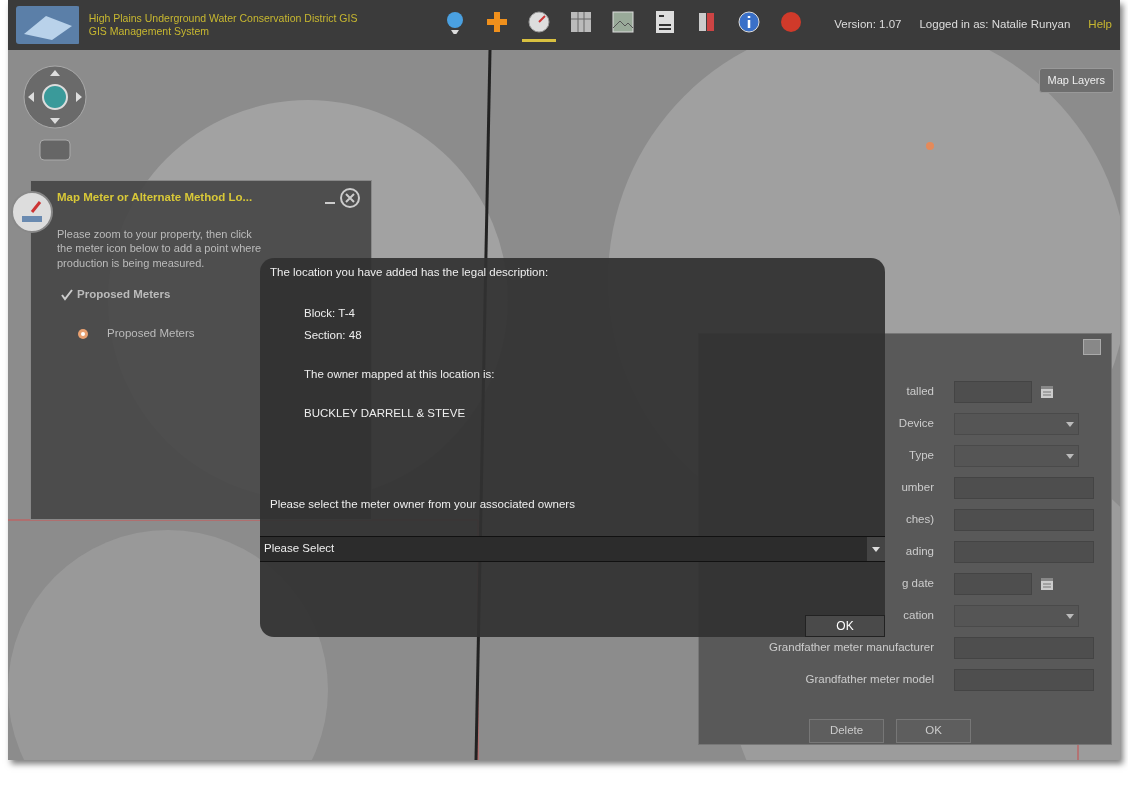  What do you see at coordinates (845, 626) in the screenshot?
I see `ok-button: OK` at bounding box center [845, 626].